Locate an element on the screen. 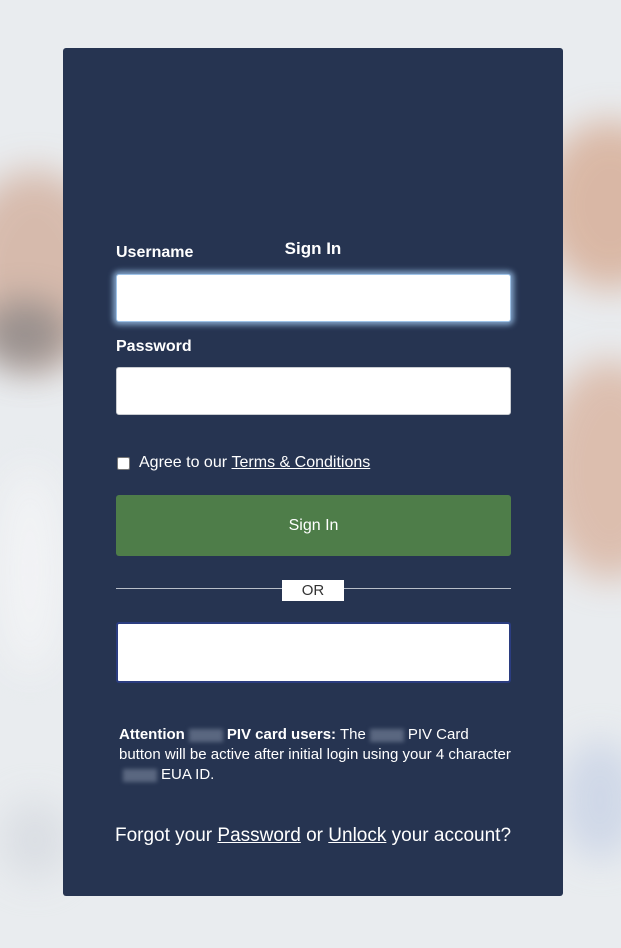 The image size is (621, 948). agree-terms-checkbox is located at coordinates (123, 463).